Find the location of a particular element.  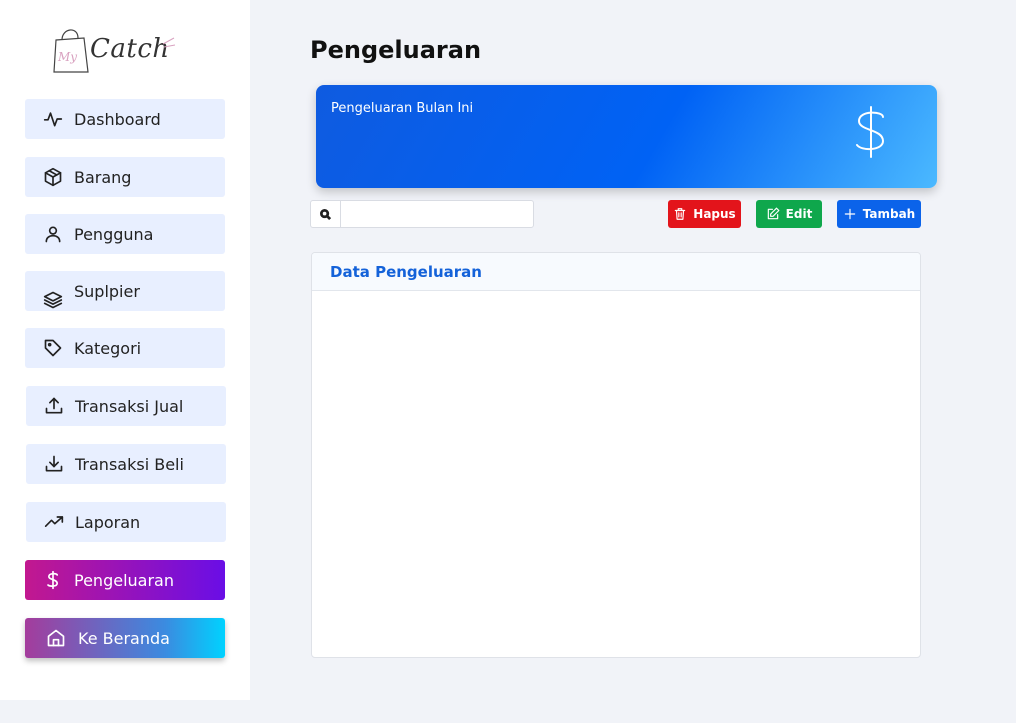

sidebar-item-pengeluaran: Pengeluaran is located at coordinates (125, 580).